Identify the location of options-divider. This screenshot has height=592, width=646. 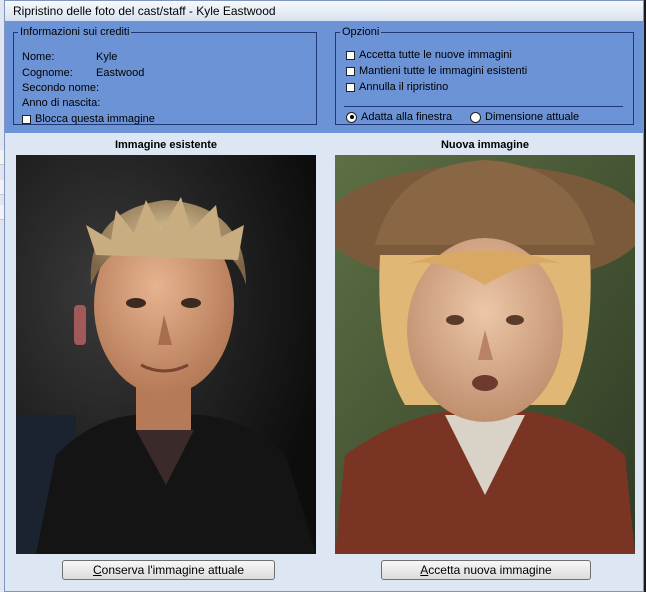
(483, 106).